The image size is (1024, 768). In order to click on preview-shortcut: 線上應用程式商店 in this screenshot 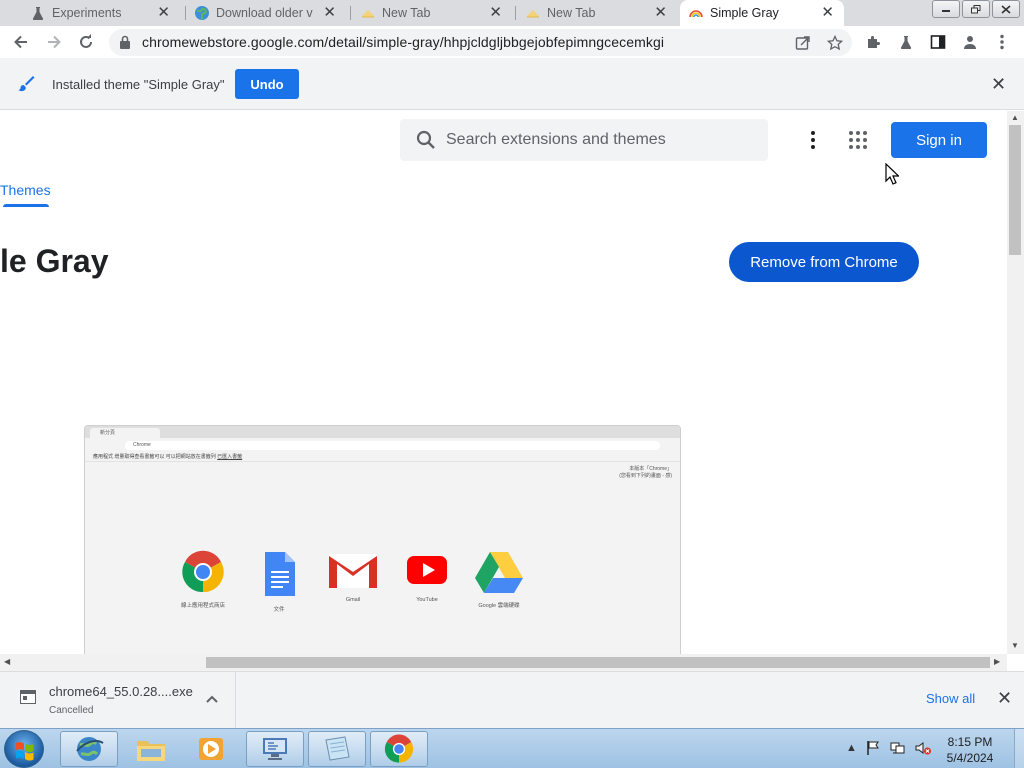, I will do `click(203, 579)`.